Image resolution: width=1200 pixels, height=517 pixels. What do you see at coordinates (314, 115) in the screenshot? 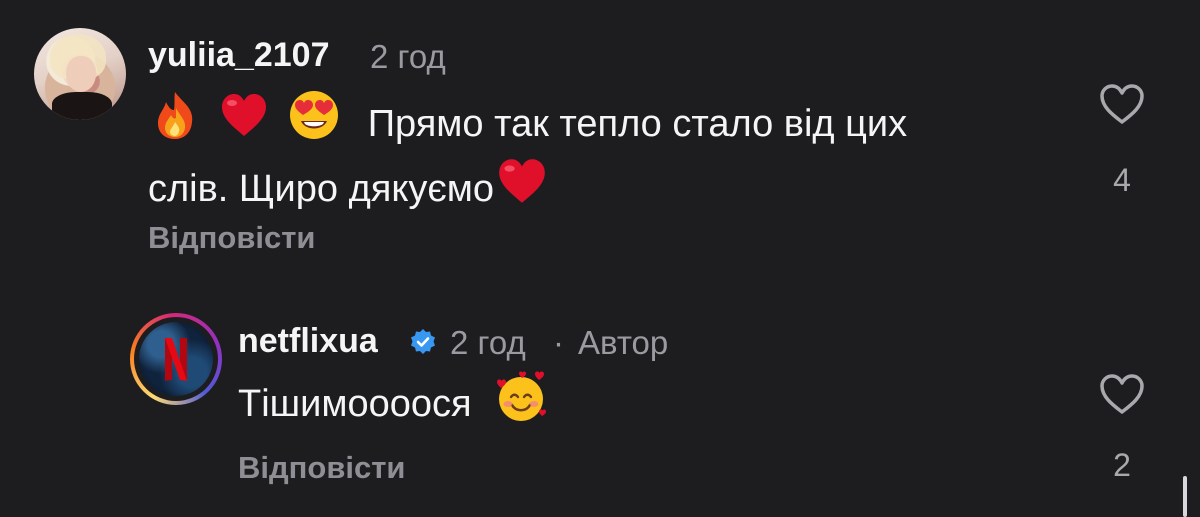
I see `heart-eyes-emoji` at bounding box center [314, 115].